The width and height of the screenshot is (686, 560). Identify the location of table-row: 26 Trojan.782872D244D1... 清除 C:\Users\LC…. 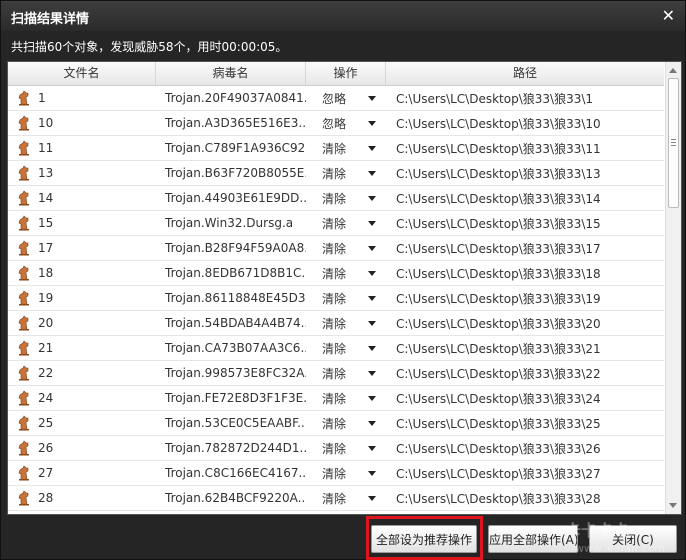
(336, 448).